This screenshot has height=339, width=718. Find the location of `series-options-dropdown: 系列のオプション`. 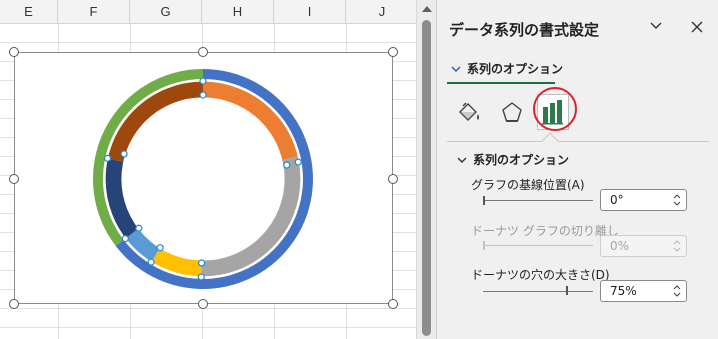

series-options-dropdown: 系列のオプション is located at coordinates (507, 71).